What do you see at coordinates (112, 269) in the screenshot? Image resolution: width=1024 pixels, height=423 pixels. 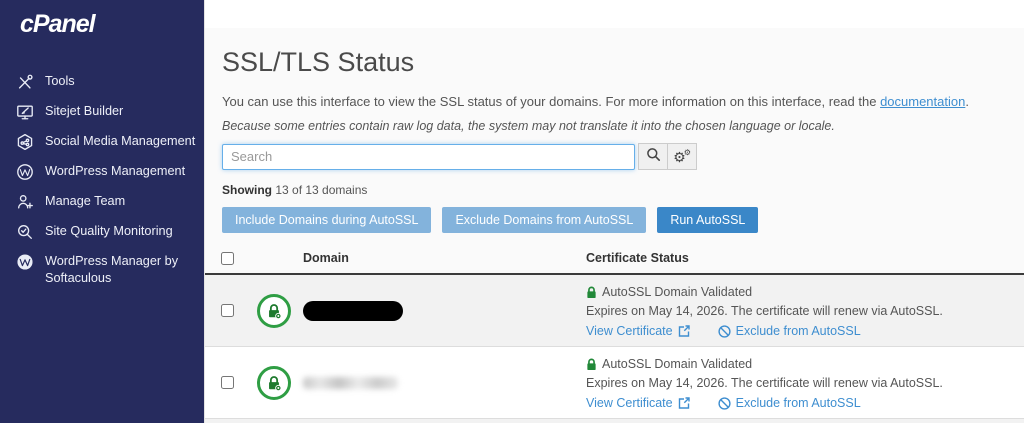 I see `sidebar-item-label: WordPress Manager by Softaculous` at bounding box center [112, 269].